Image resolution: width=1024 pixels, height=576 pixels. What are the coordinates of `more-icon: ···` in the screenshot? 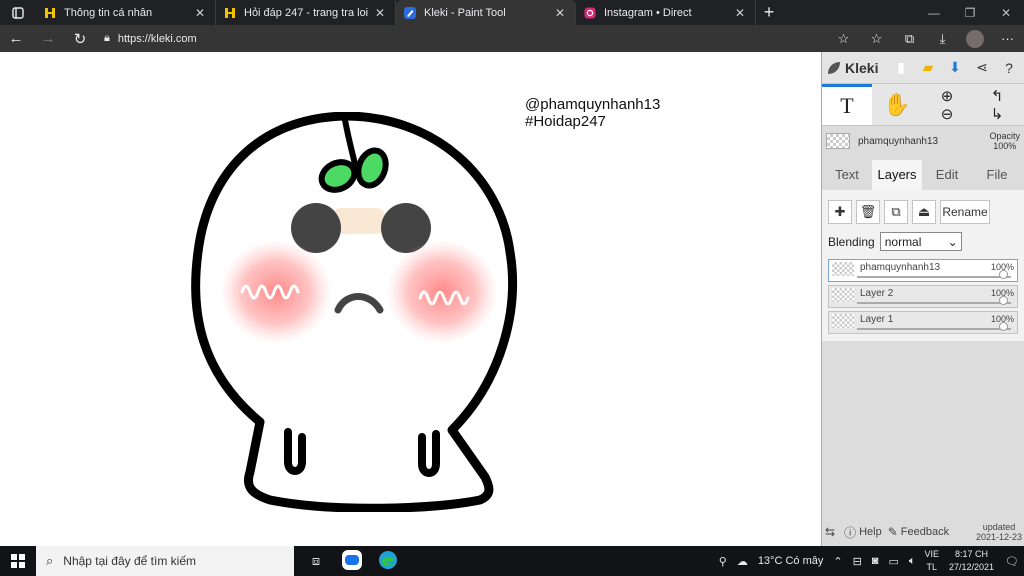 It's located at (1007, 38).